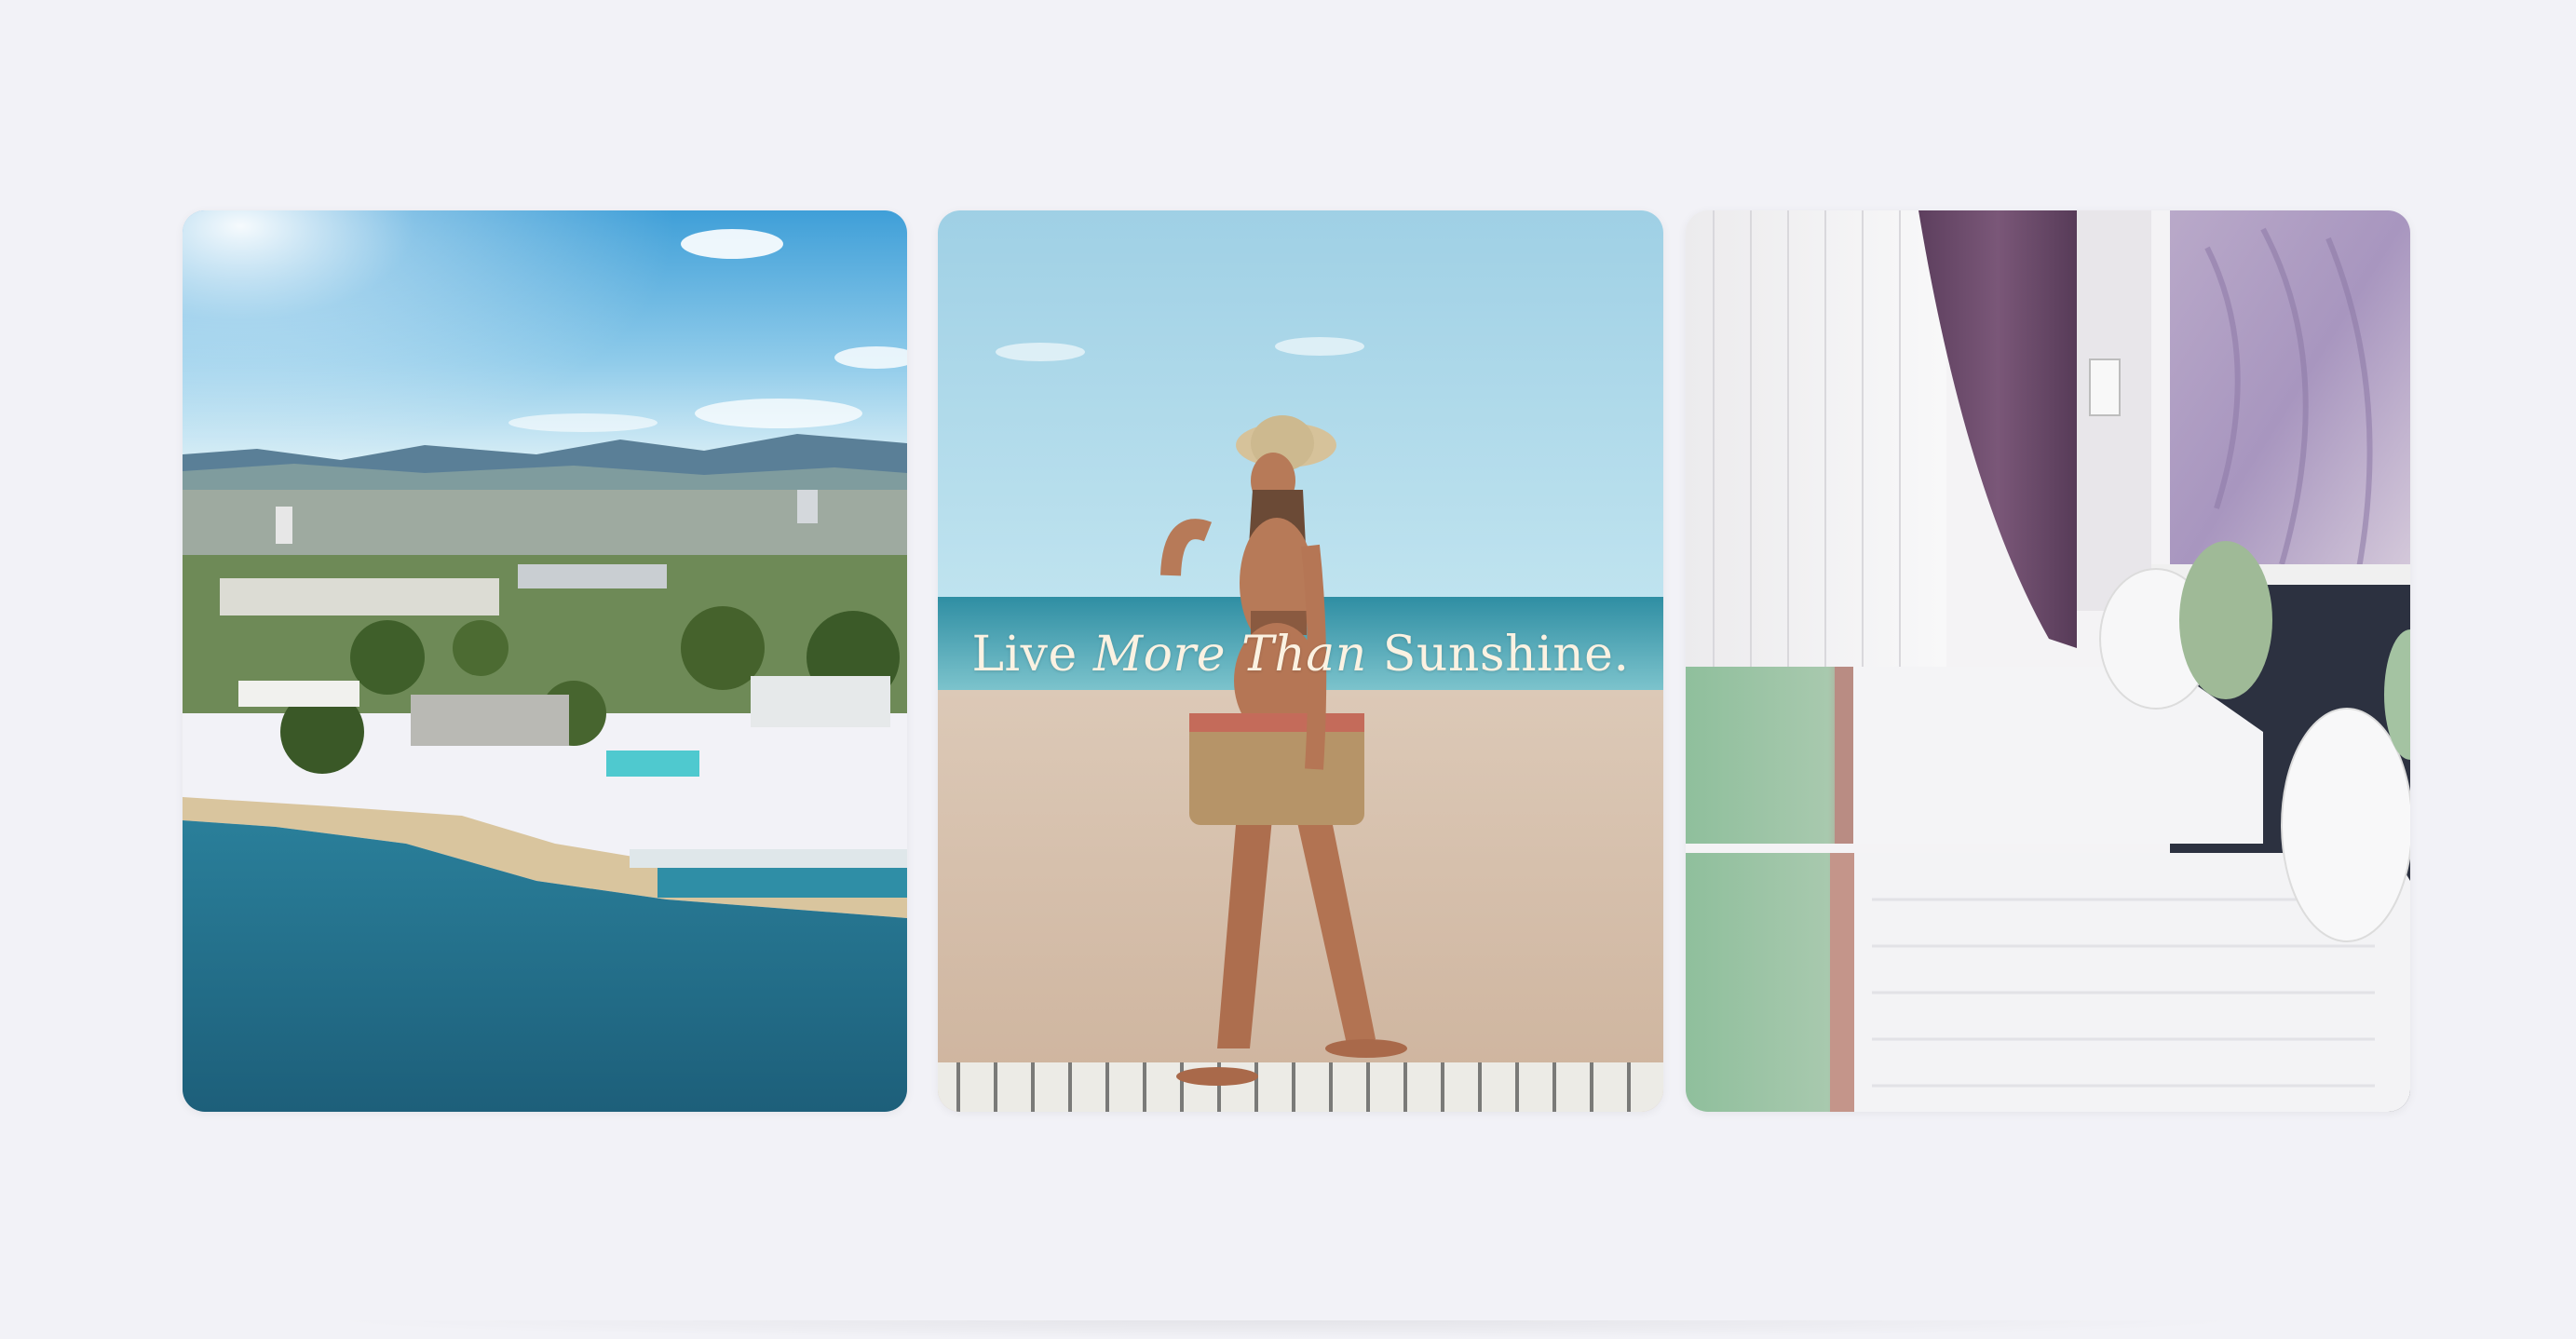 This screenshot has height=1339, width=2576. I want to click on tagline-live-more-than-sunshine: Live More Than Sunshine., so click(1300, 655).